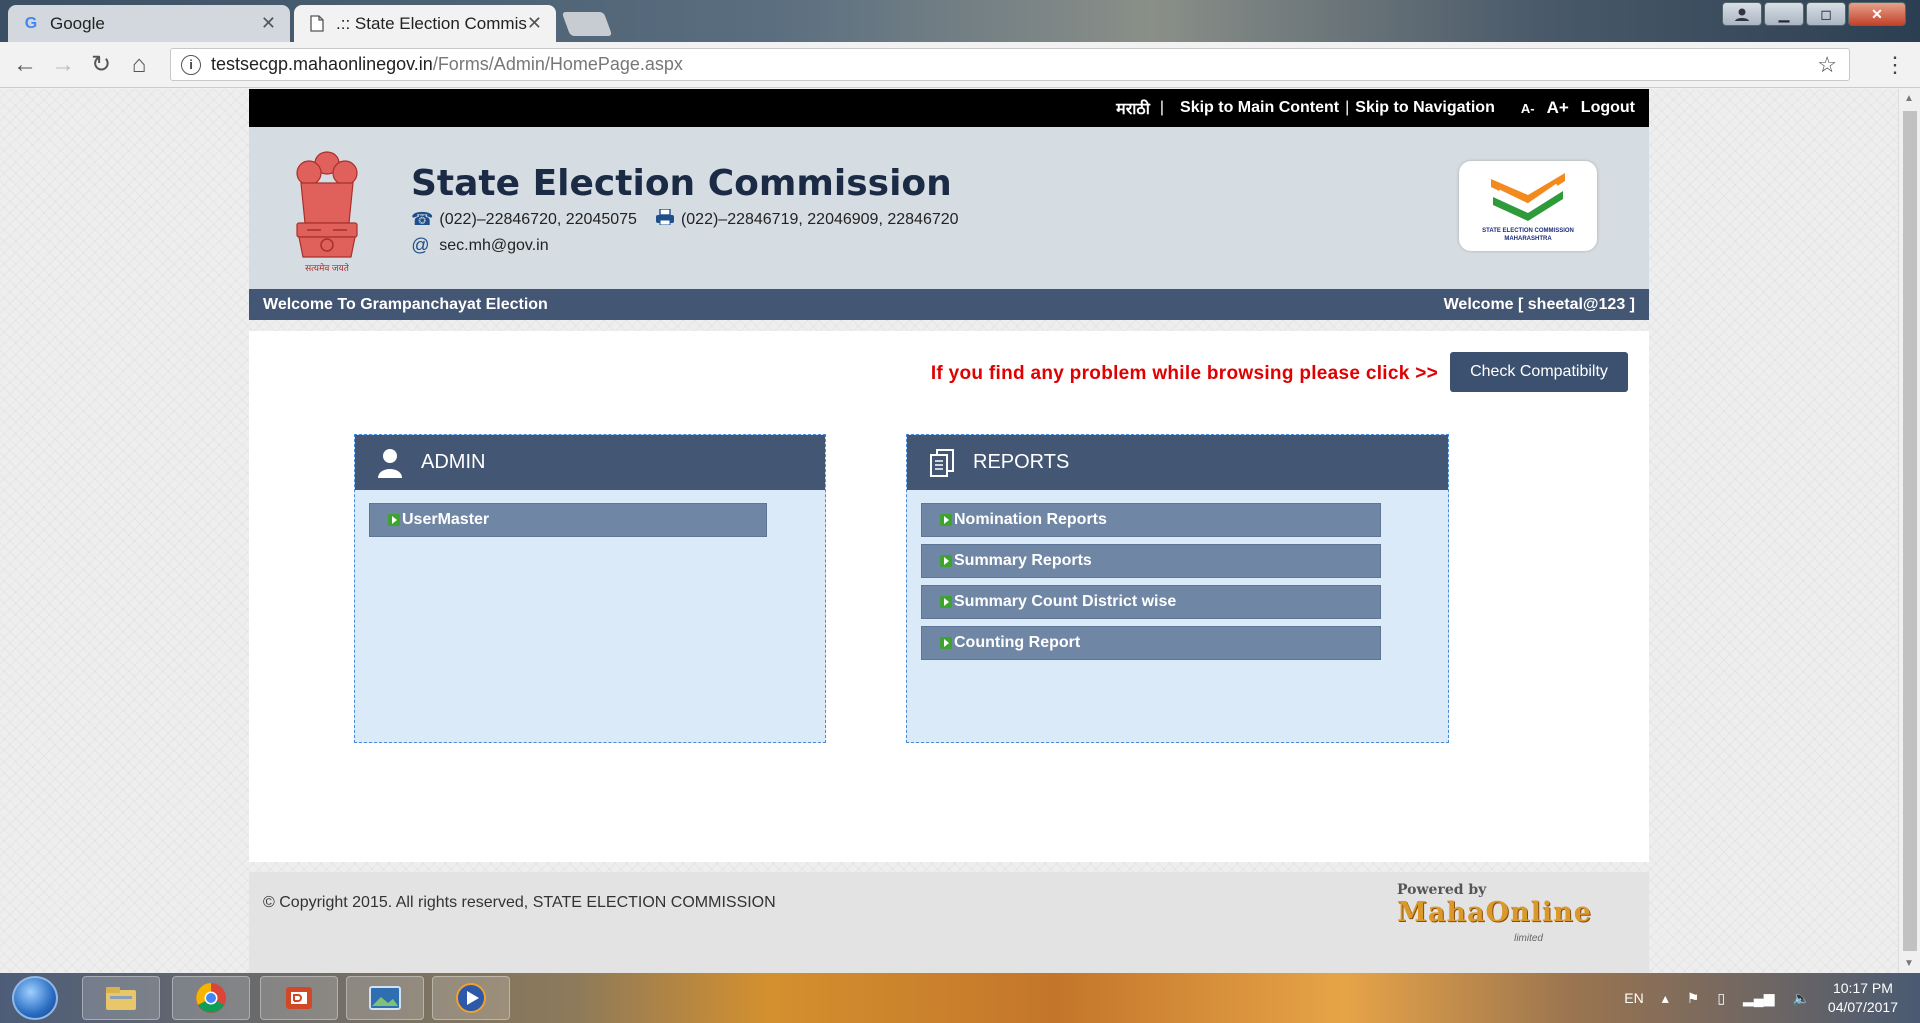 The width and height of the screenshot is (1920, 1023). I want to click on profile-icon, so click(1742, 14).